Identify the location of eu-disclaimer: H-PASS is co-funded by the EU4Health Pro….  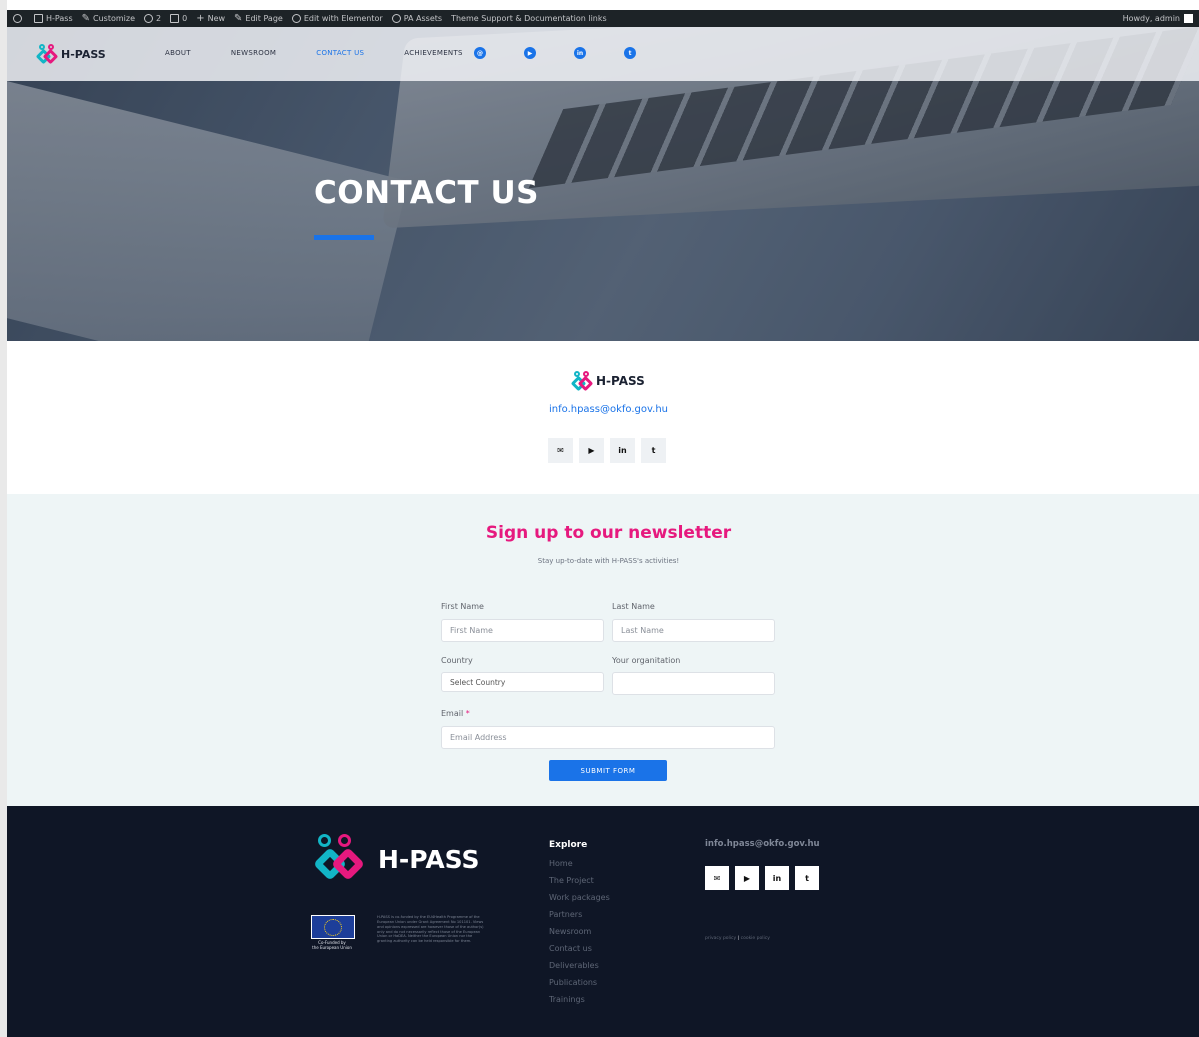
(430, 929).